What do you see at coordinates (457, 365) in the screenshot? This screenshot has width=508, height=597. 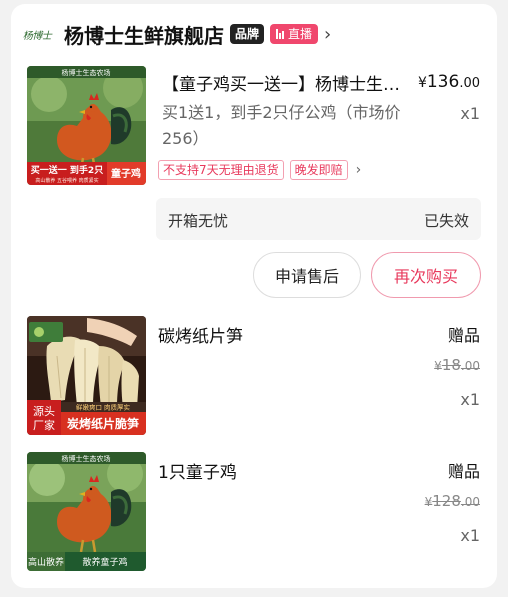 I see `gift-original-price: ¥18.00` at bounding box center [457, 365].